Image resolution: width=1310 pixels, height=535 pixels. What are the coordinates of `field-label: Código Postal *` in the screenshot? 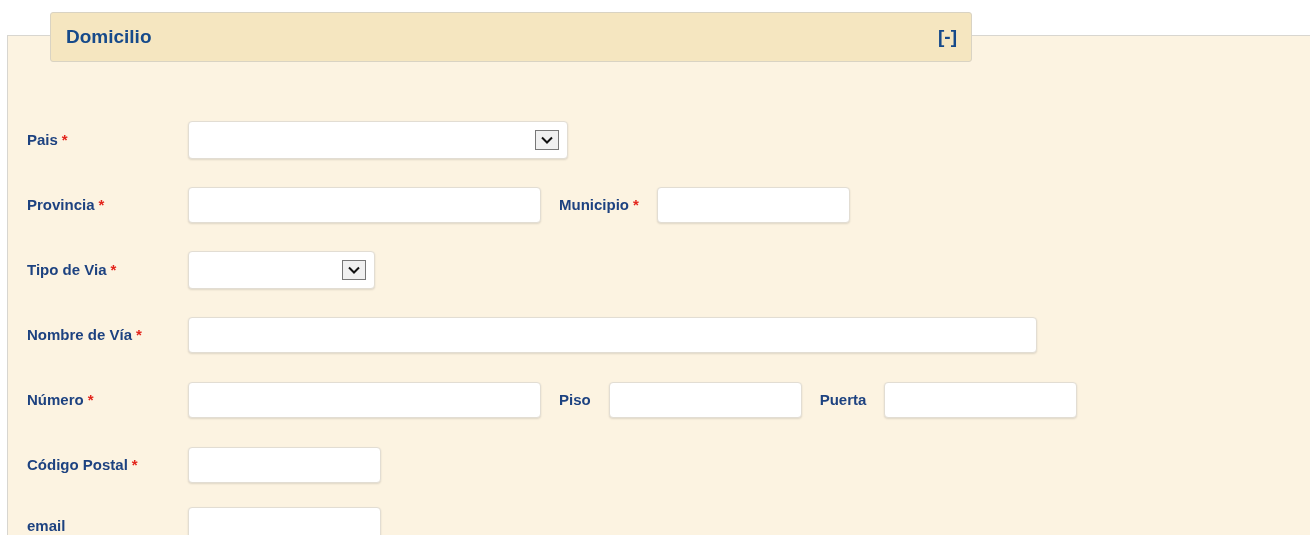 It's located at (83, 464).